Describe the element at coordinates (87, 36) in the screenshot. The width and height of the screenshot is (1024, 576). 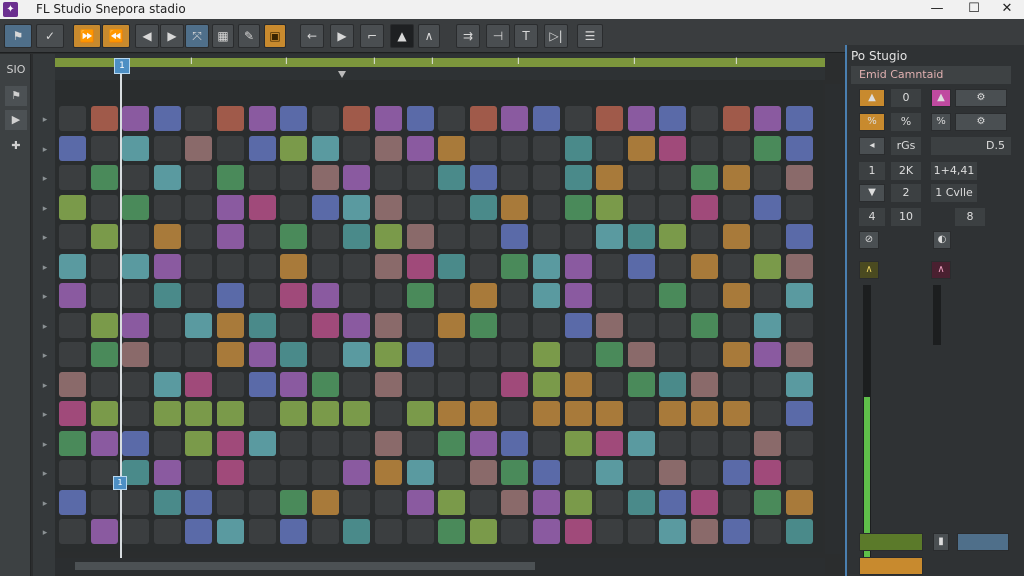
I see `fast-forward-icon: ⏩` at that location.